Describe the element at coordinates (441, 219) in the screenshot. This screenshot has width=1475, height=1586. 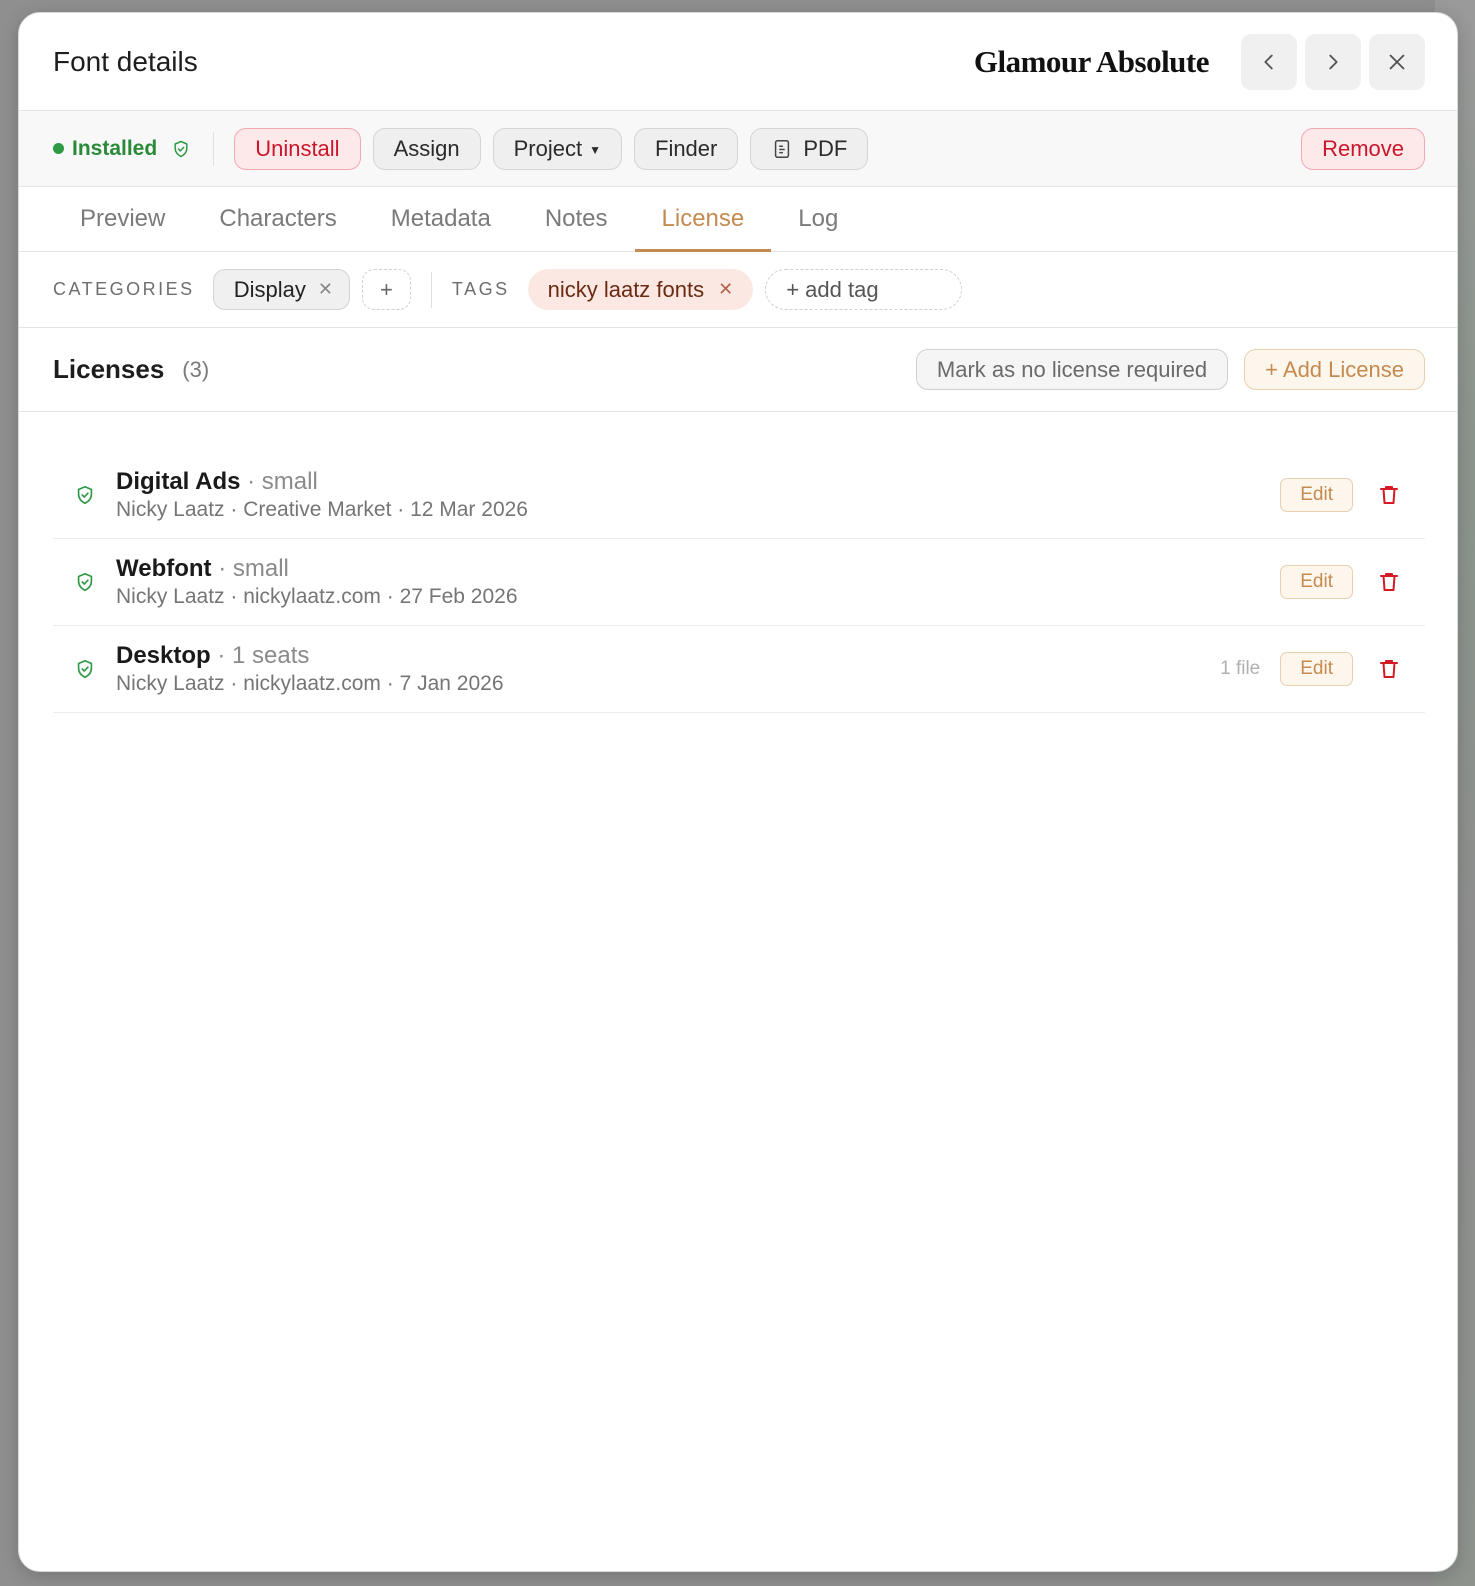
I see `tab-metadata: Metadata` at that location.